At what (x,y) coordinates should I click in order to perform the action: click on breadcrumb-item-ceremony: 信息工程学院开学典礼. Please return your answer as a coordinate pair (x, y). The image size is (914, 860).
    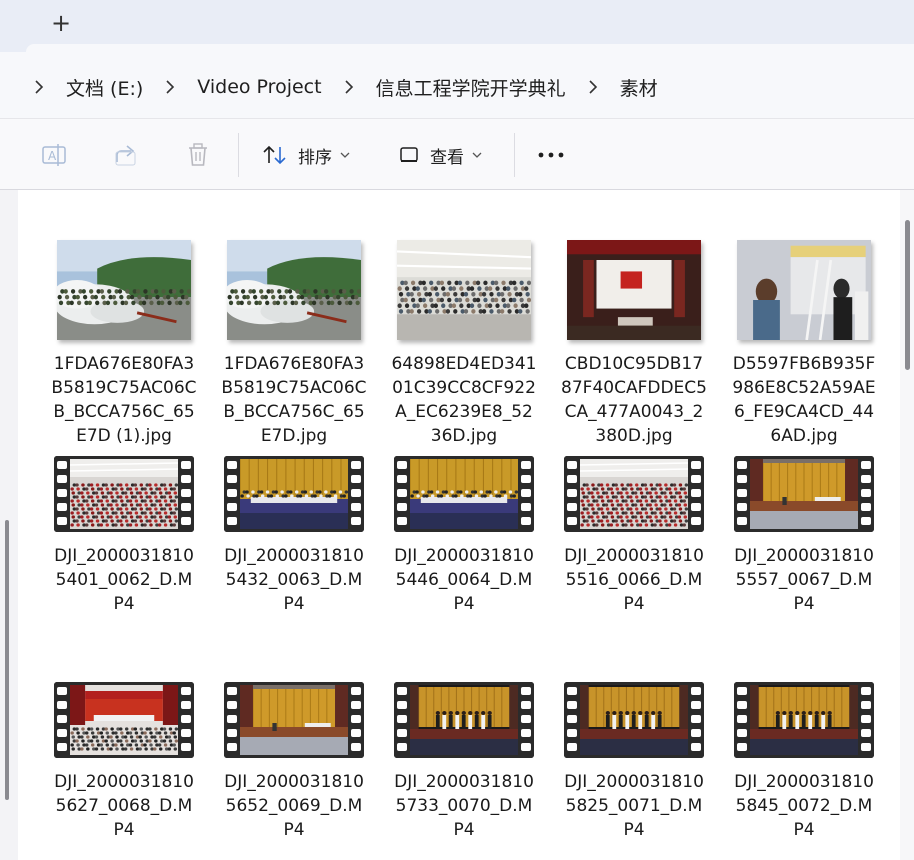
    Looking at the image, I should click on (471, 87).